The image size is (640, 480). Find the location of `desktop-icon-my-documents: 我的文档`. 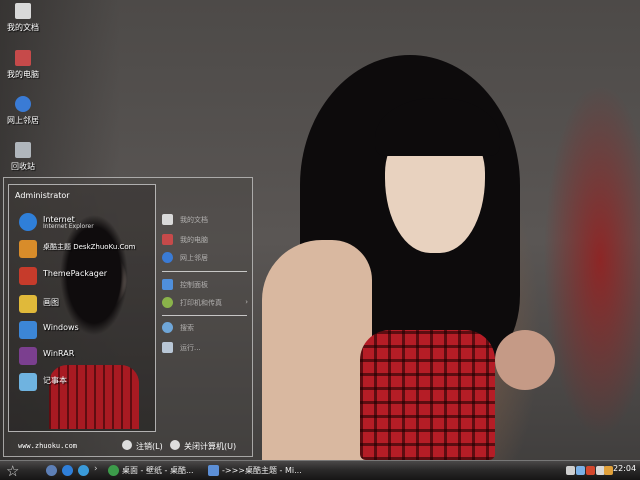

desktop-icon-my-documents: 我的文档 is located at coordinates (23, 18).